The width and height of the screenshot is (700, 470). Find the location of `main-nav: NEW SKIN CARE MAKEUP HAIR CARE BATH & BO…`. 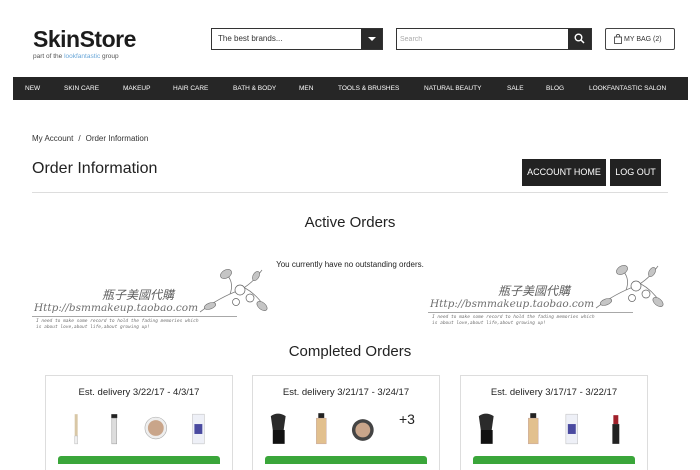

main-nav: NEW SKIN CARE MAKEUP HAIR CARE BATH & BO… is located at coordinates (350, 88).